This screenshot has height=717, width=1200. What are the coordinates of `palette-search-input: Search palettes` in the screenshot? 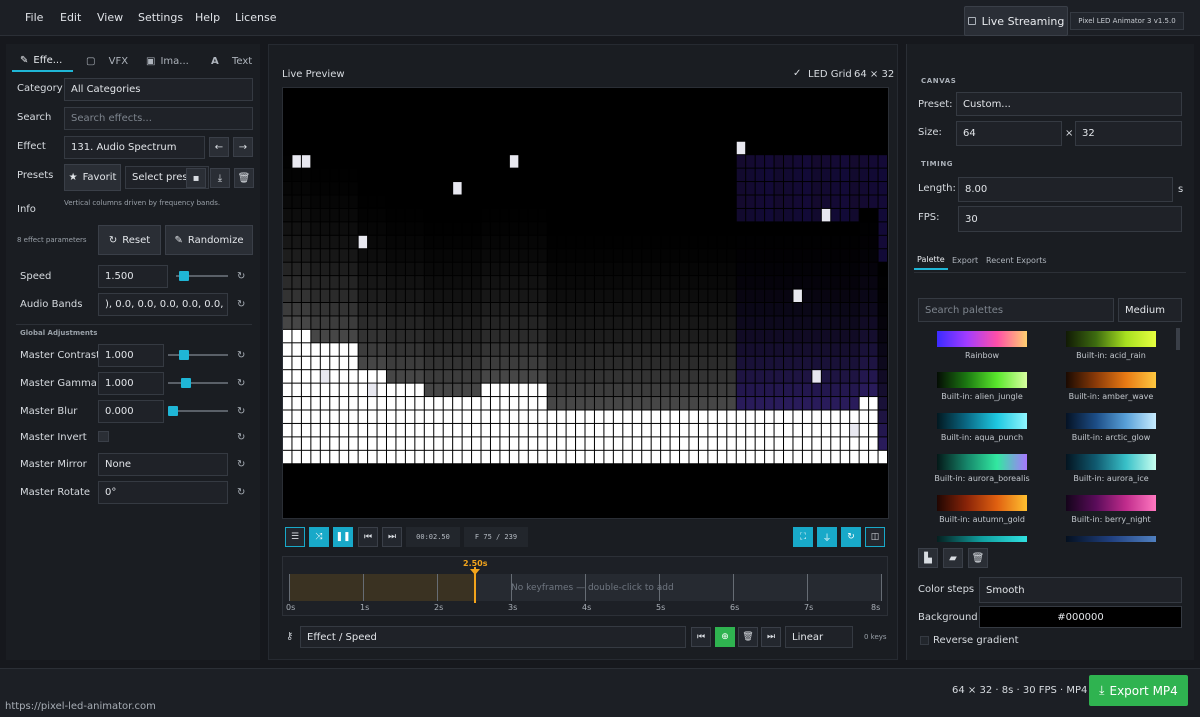 It's located at (1016, 310).